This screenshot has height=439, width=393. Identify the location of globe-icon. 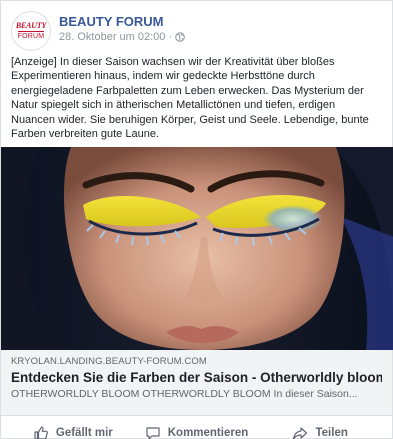
(180, 37).